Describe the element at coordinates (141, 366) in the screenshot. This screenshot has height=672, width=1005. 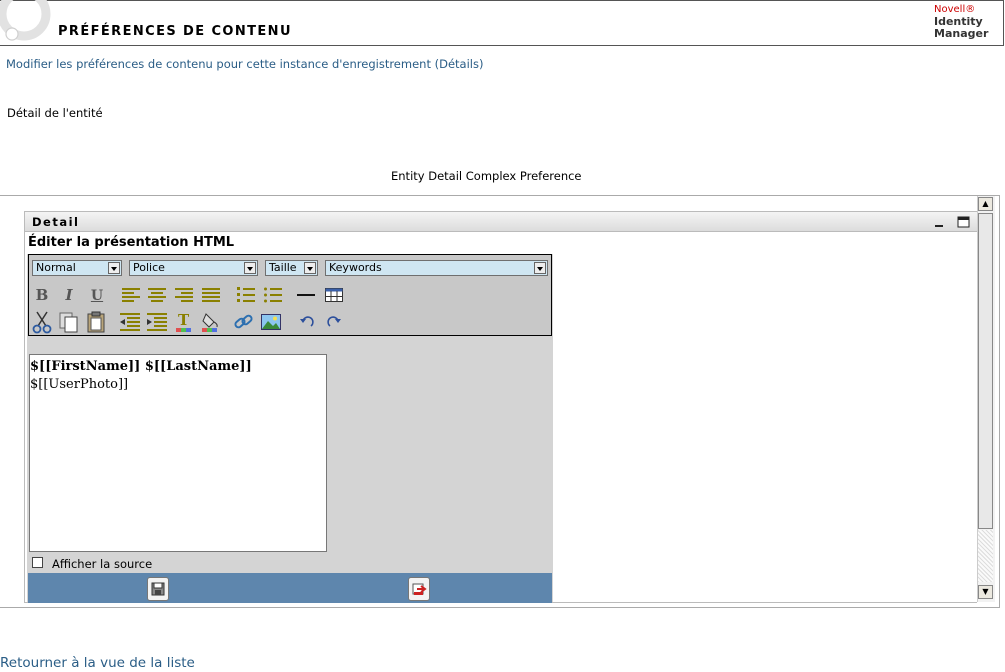
I see `content-line-1: $[[FirstName]] $[[LastName]]` at that location.